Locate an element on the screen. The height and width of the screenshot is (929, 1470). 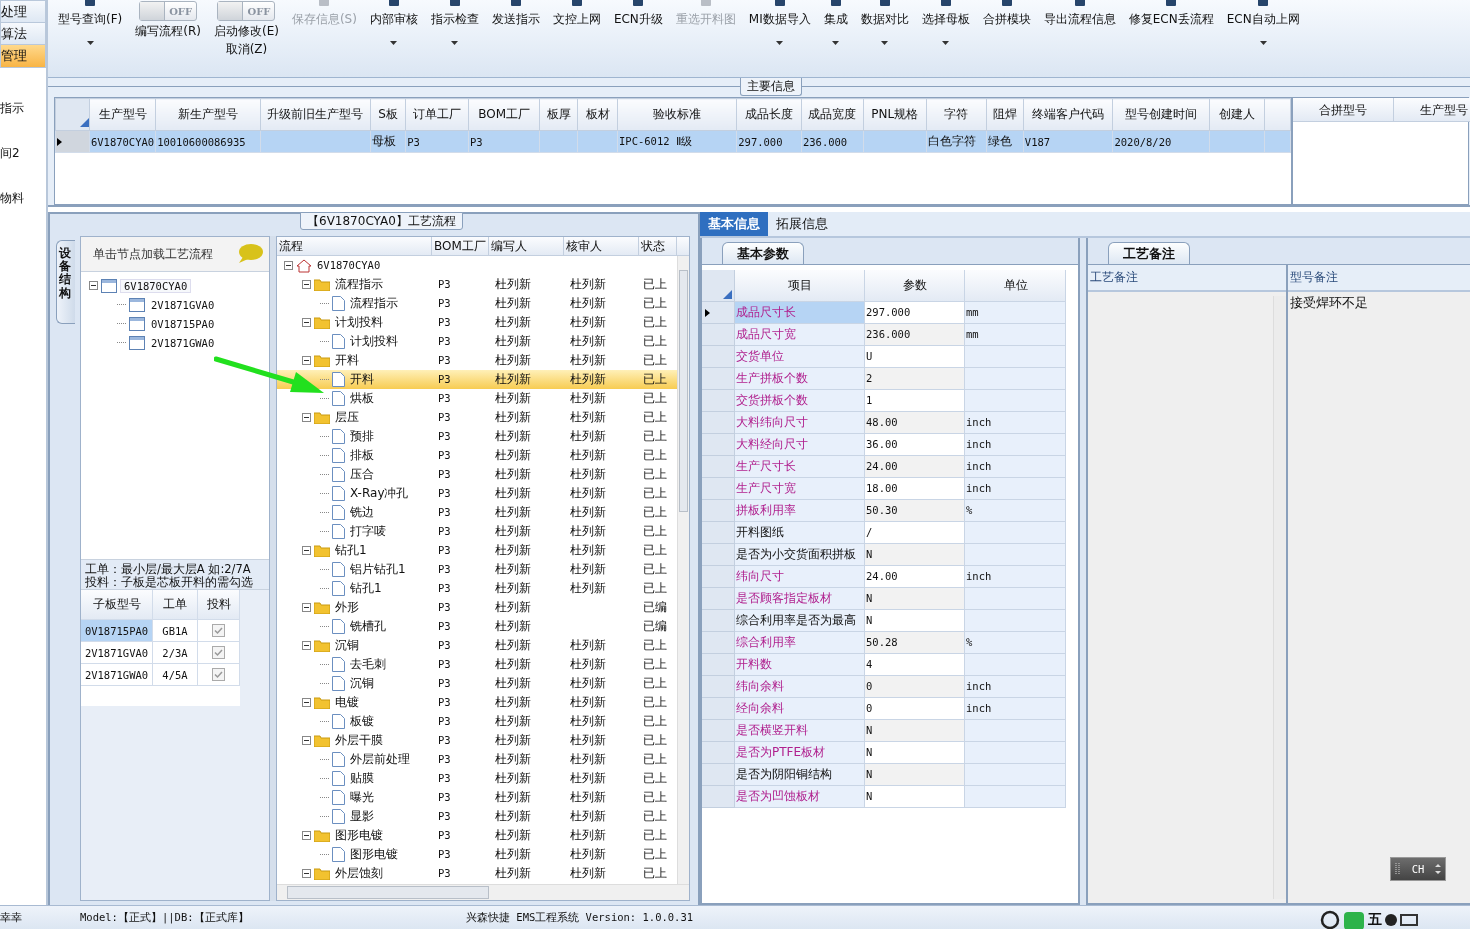
toolbar-button: MI数据导入 is located at coordinates (779, 29).